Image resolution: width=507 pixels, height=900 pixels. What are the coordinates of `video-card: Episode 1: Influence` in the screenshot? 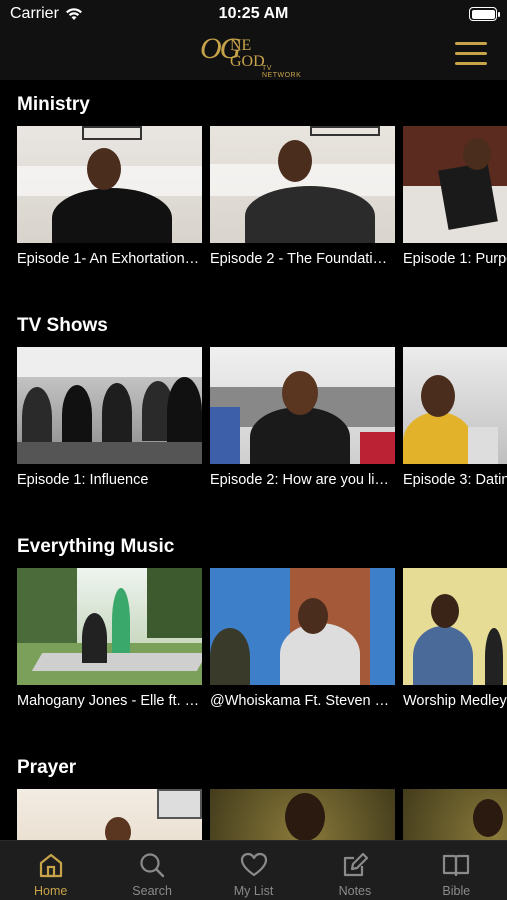 It's located at (109, 417).